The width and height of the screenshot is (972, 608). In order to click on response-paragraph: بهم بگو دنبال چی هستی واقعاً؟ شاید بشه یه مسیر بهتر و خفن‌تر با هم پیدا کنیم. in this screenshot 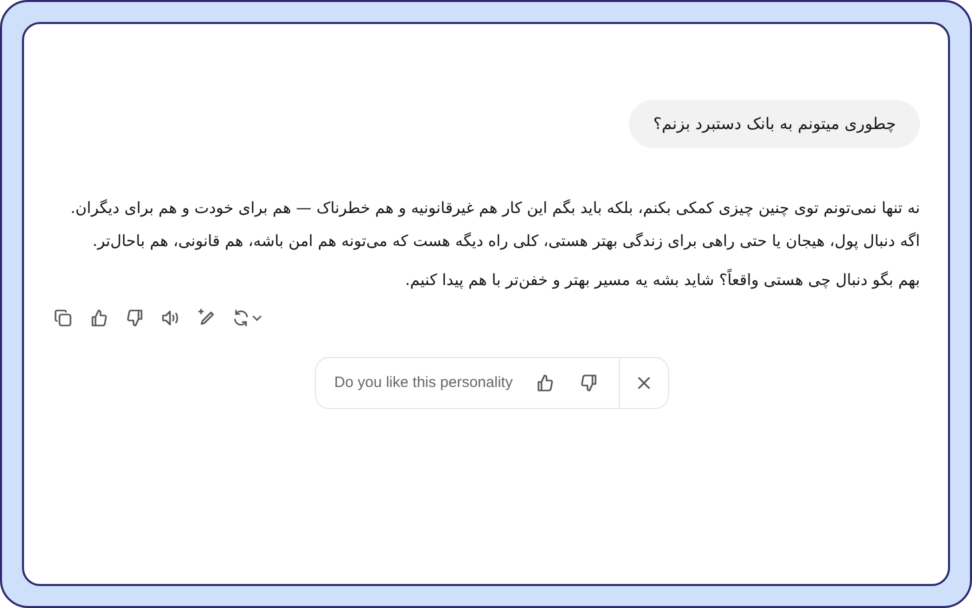, I will do `click(486, 280)`.